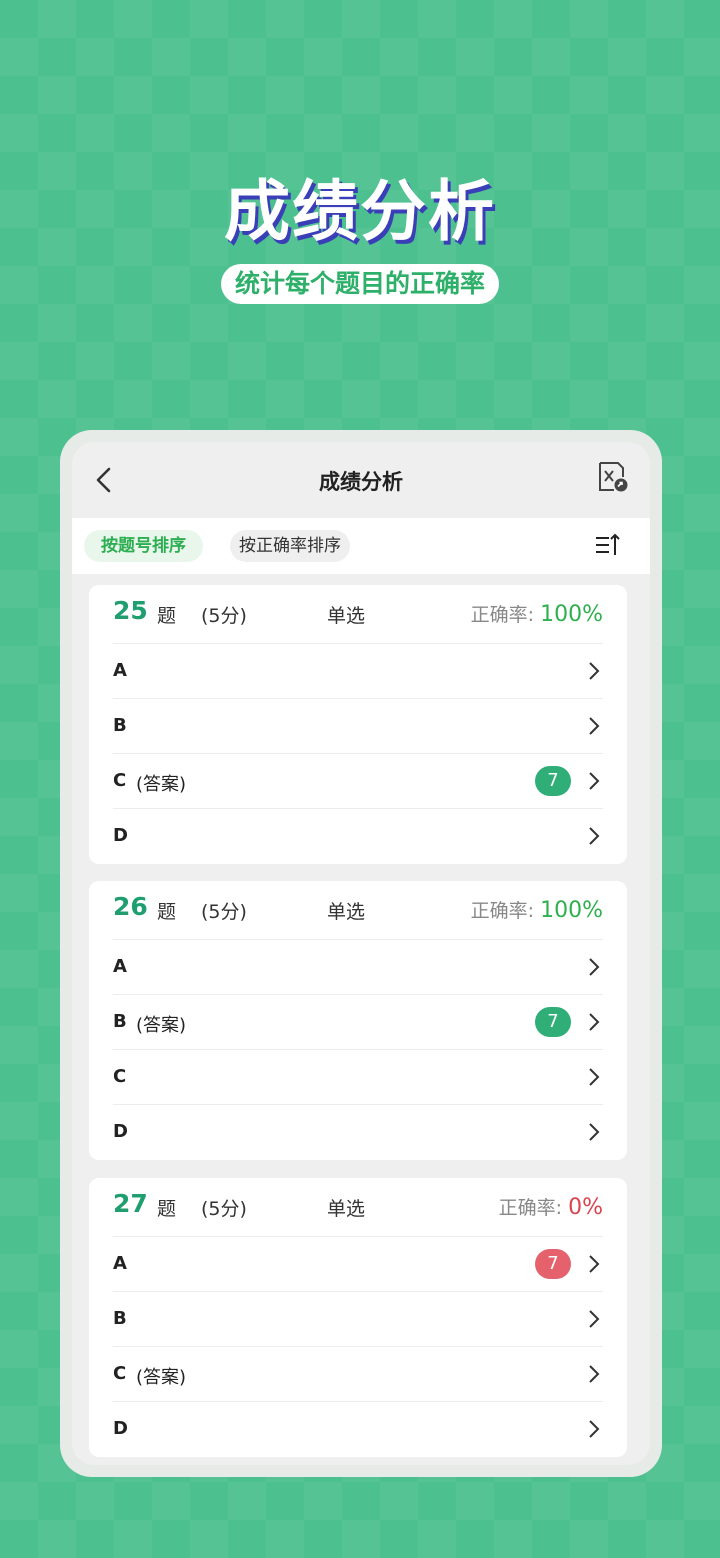 This screenshot has width=720, height=1558. What do you see at coordinates (130, 610) in the screenshot?
I see `question-number: 25` at bounding box center [130, 610].